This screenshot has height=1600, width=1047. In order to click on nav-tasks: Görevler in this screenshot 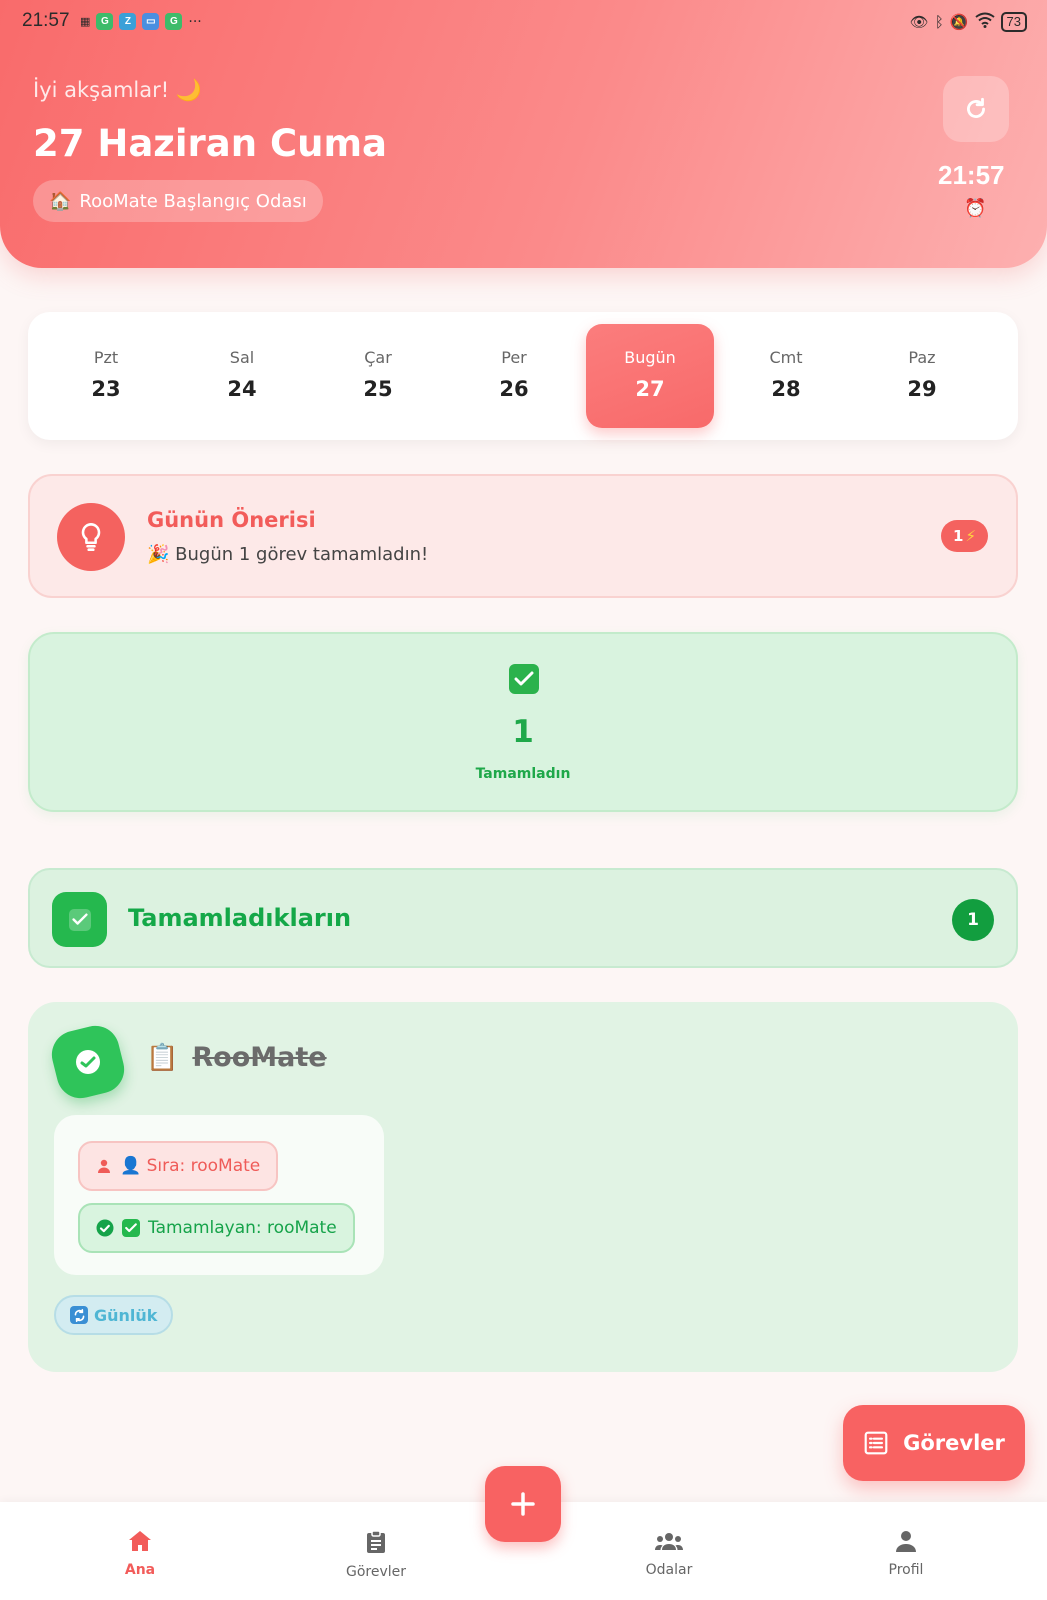, I will do `click(376, 1555)`.